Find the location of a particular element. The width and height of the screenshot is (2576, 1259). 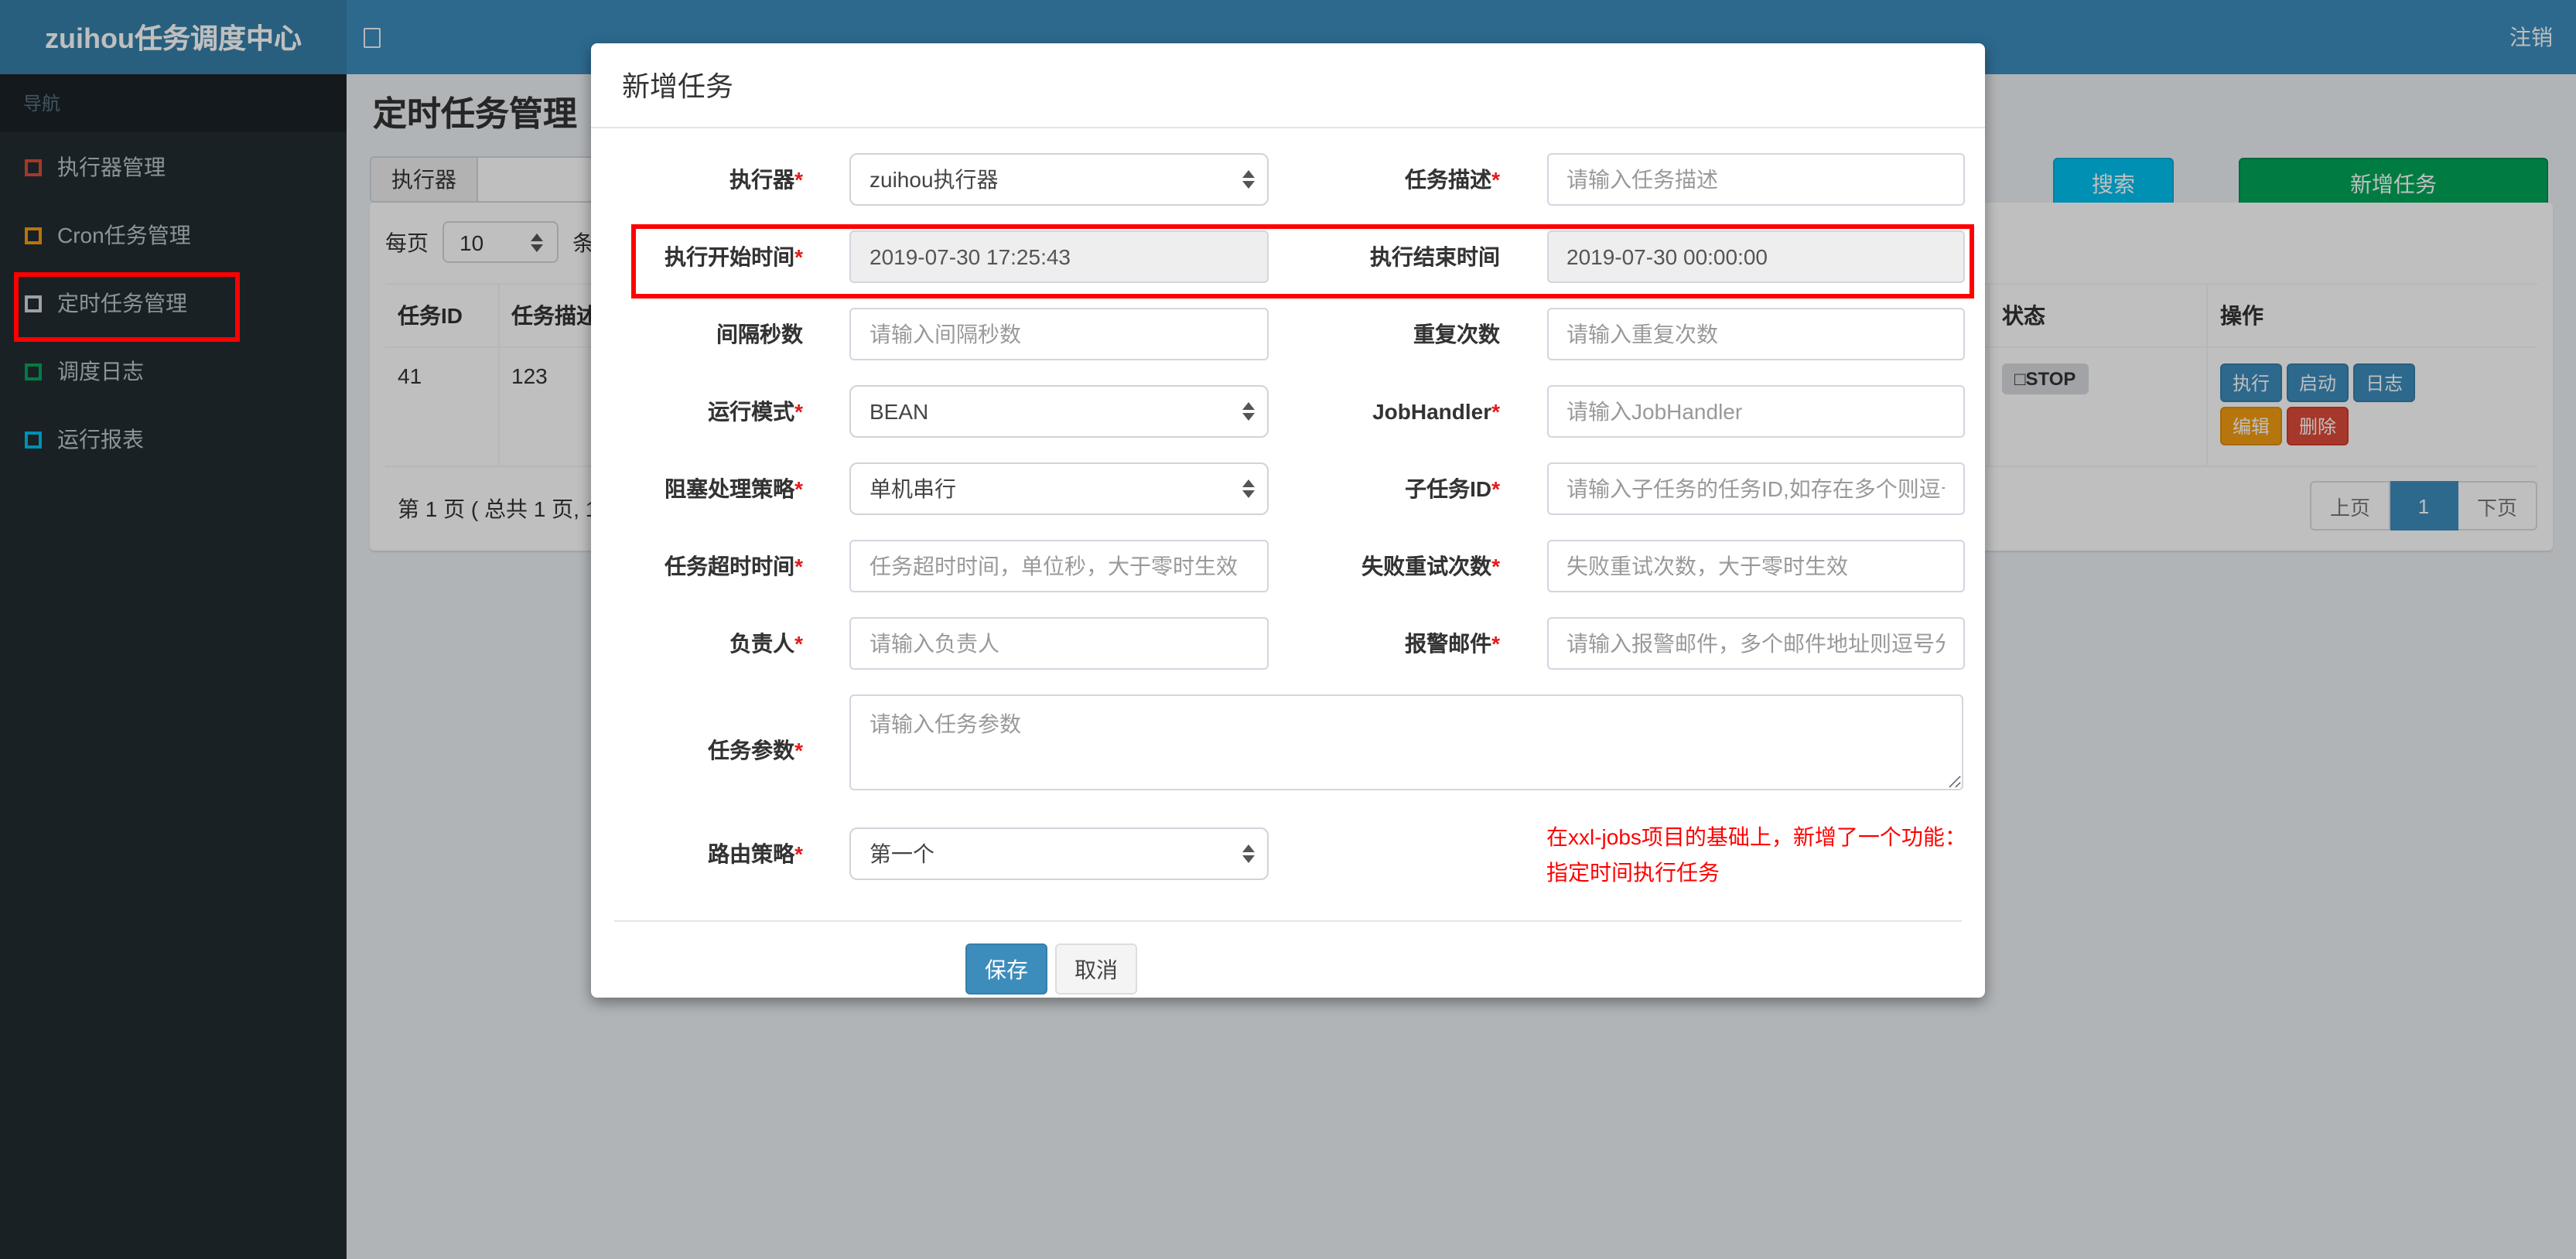

form-row: 执行器* zuihou执行器 任务描述* is located at coordinates (1288, 179).